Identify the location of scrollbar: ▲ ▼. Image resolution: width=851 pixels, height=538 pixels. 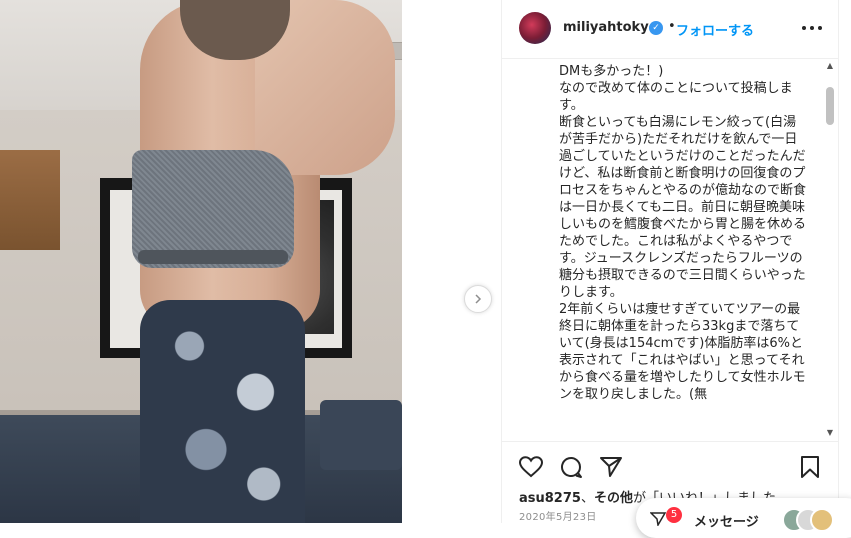
(830, 250).